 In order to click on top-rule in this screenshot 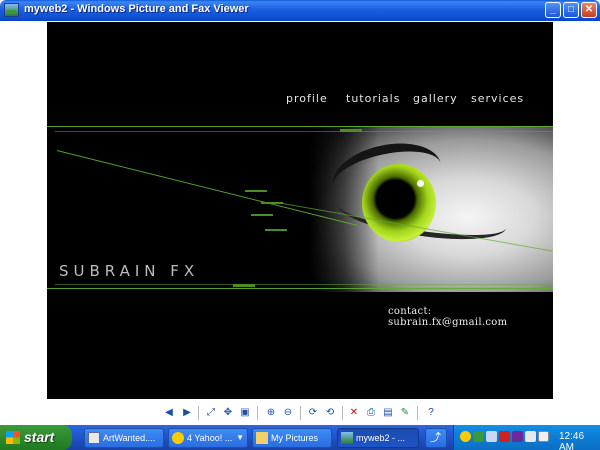, I will do `click(300, 126)`.